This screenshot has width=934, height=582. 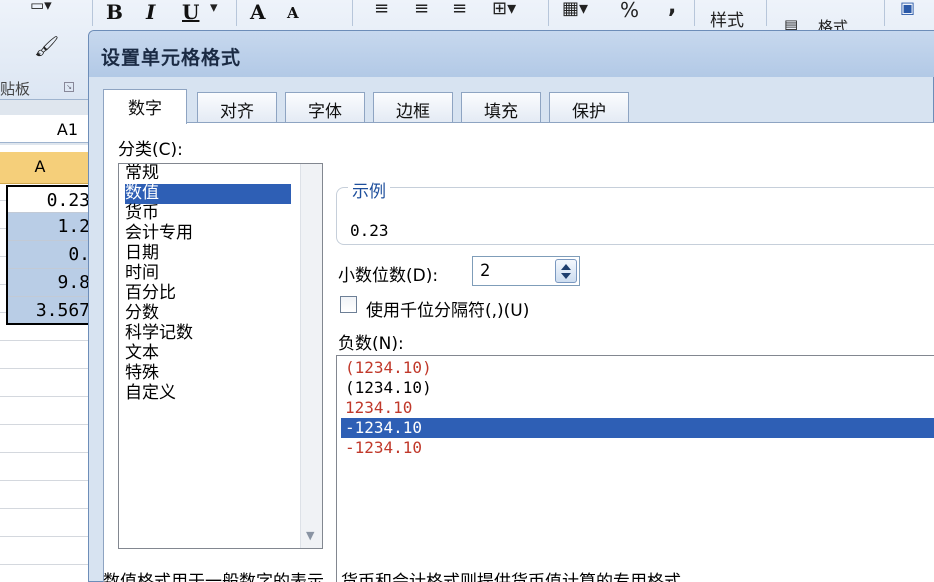 I want to click on sort-icon: ▣, so click(x=907, y=8).